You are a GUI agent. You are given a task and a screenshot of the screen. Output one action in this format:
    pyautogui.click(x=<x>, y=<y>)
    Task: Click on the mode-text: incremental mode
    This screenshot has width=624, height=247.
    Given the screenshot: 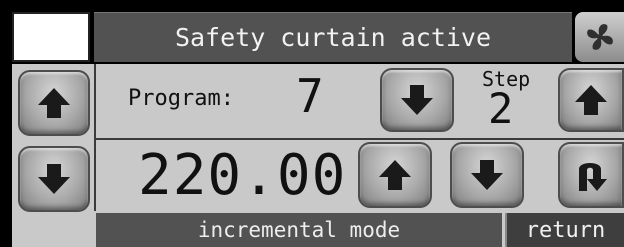 What is the action you would take?
    pyautogui.click(x=299, y=230)
    